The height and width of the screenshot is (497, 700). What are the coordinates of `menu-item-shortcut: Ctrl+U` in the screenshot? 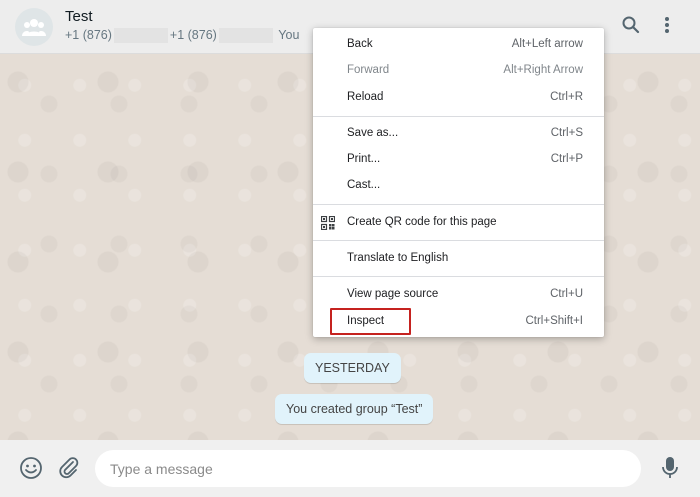 It's located at (566, 294).